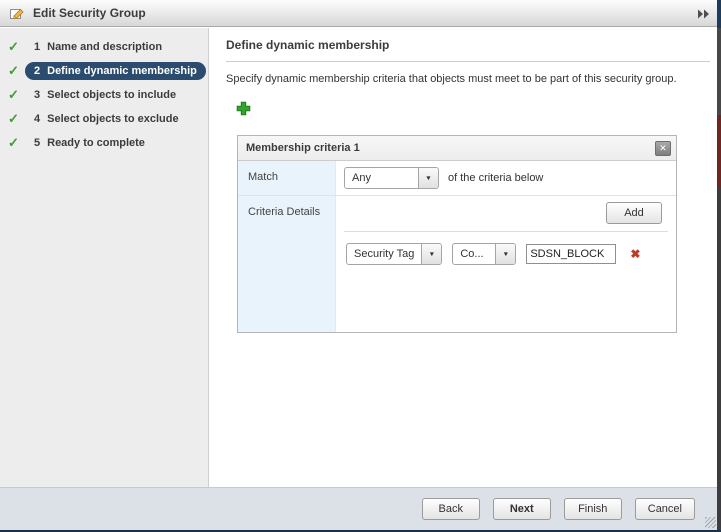 The image size is (721, 532). I want to click on wizard-step-select-objects-to-include: ✓ 3 Select objects to include, so click(104, 95).